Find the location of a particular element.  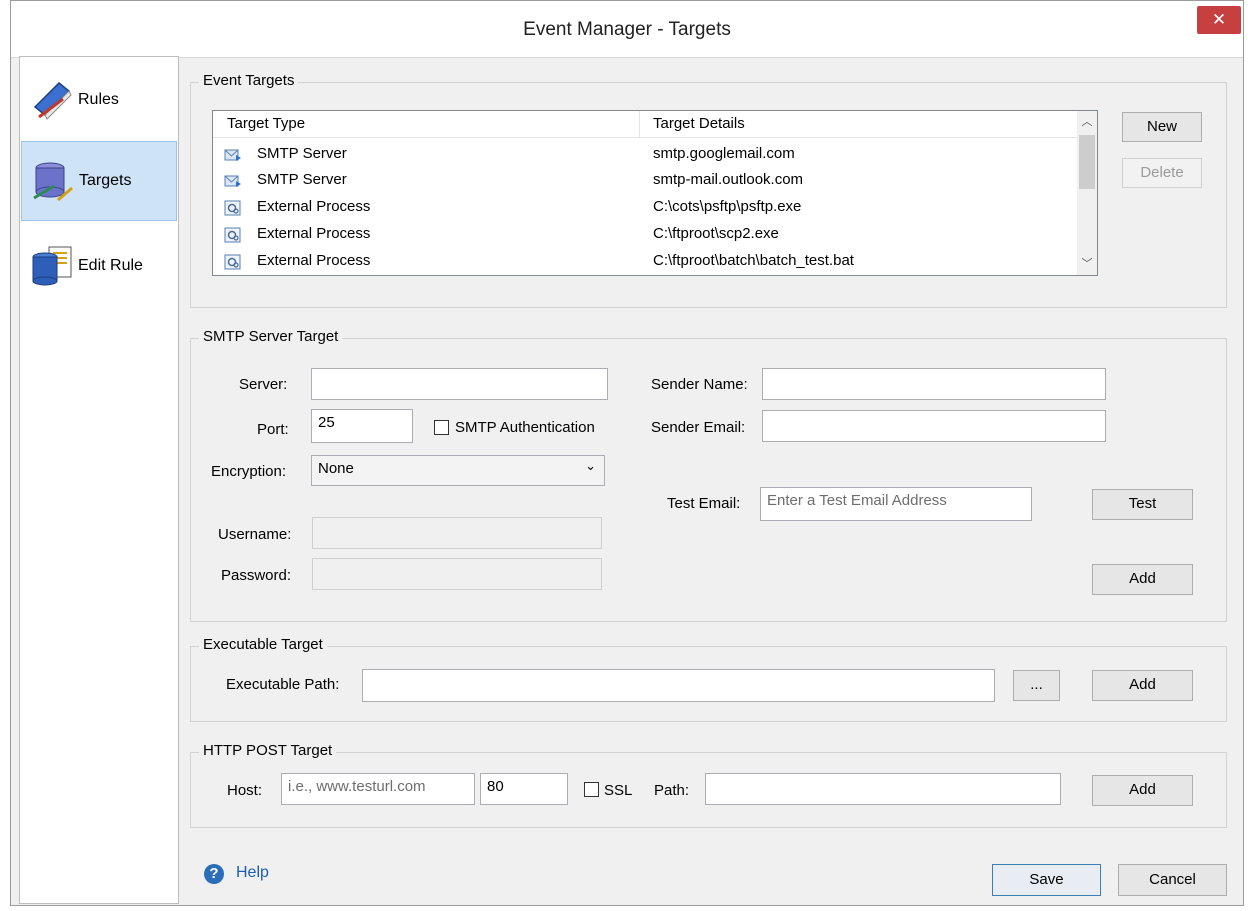

username-input is located at coordinates (457, 533).